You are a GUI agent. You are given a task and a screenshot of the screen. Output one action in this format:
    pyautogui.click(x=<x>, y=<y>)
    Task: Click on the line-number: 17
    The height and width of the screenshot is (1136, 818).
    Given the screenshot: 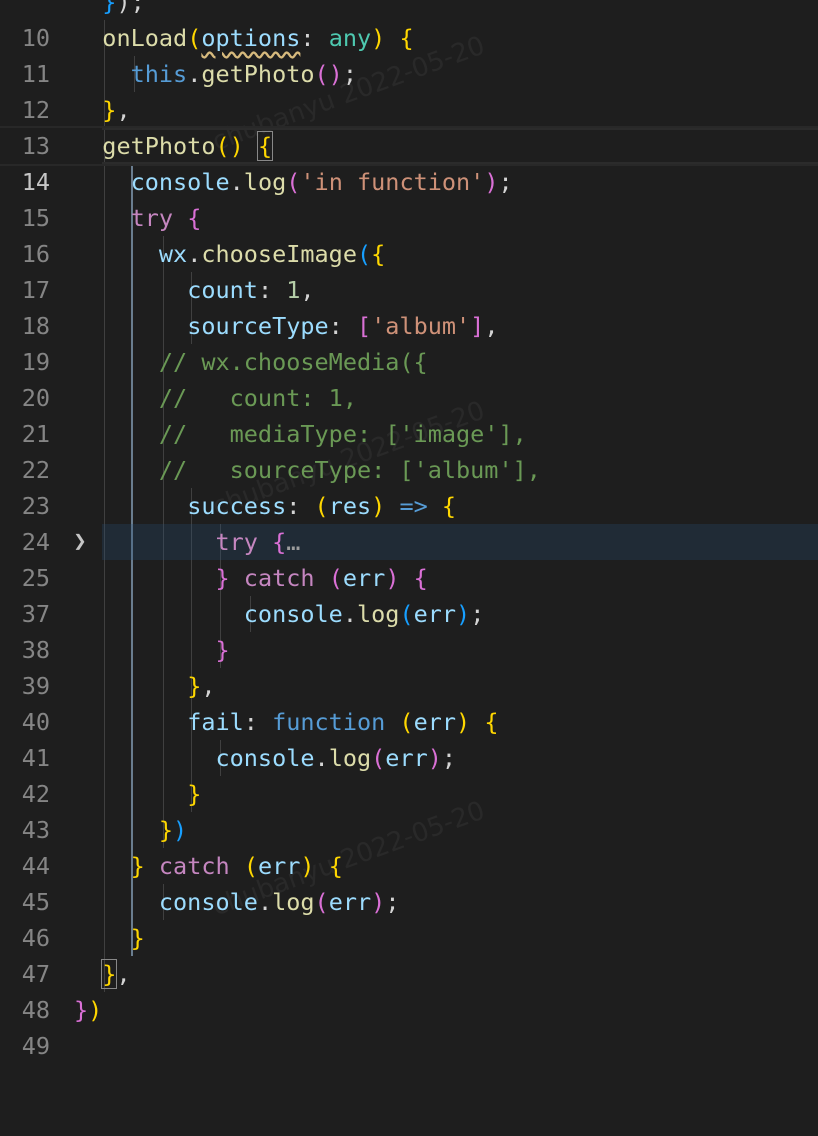 What is the action you would take?
    pyautogui.click(x=35, y=290)
    